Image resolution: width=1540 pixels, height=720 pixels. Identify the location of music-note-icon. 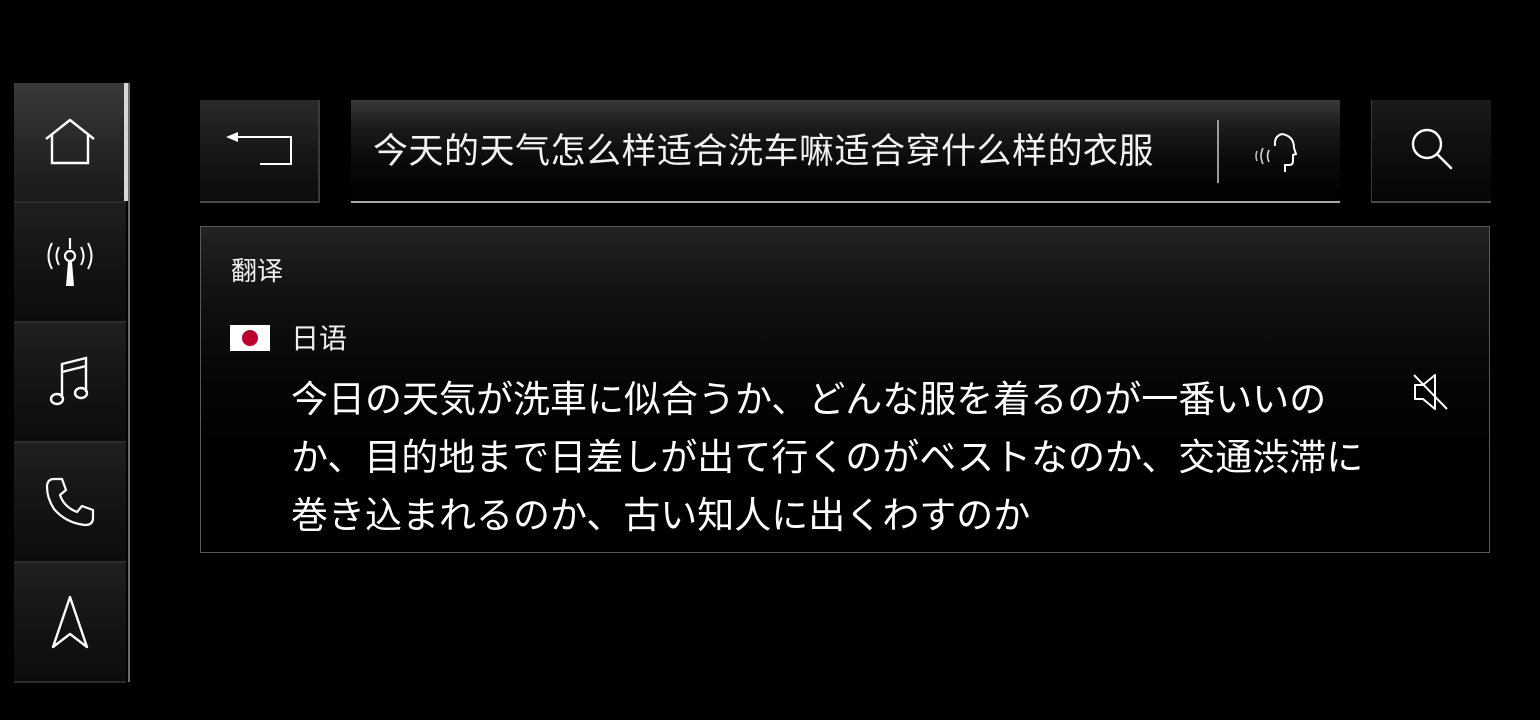
(70, 382).